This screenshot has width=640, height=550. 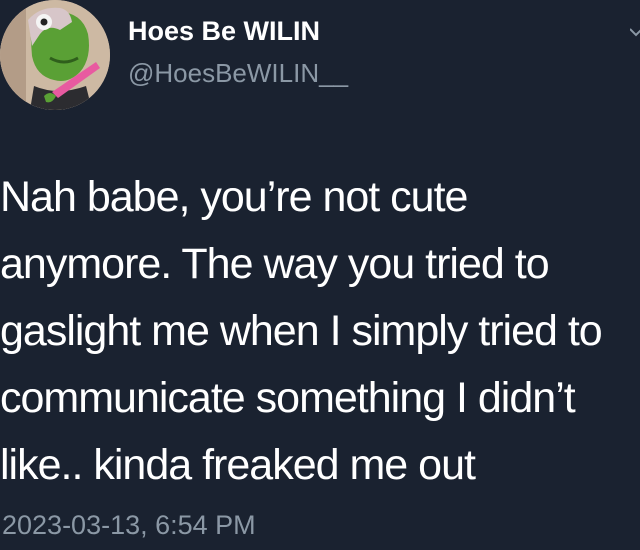 What do you see at coordinates (635, 32) in the screenshot?
I see `chevron-down-icon` at bounding box center [635, 32].